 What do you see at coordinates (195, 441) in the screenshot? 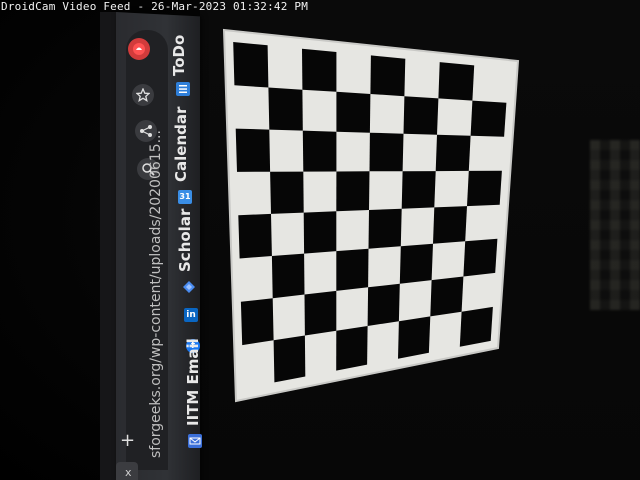
I see `email-icon` at bounding box center [195, 441].